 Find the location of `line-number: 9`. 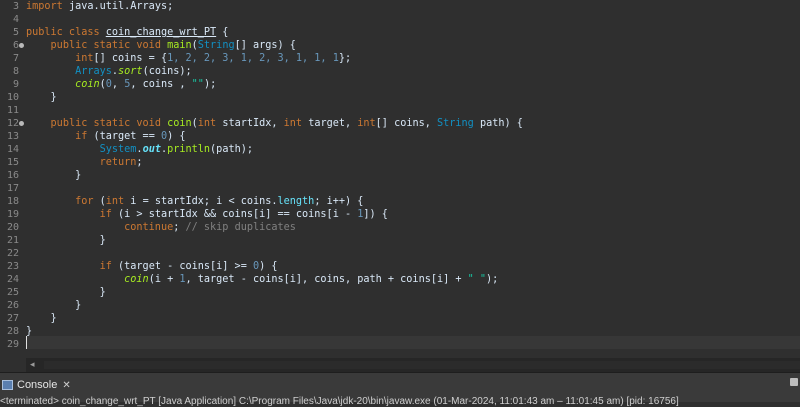

line-number: 9 is located at coordinates (15, 84).